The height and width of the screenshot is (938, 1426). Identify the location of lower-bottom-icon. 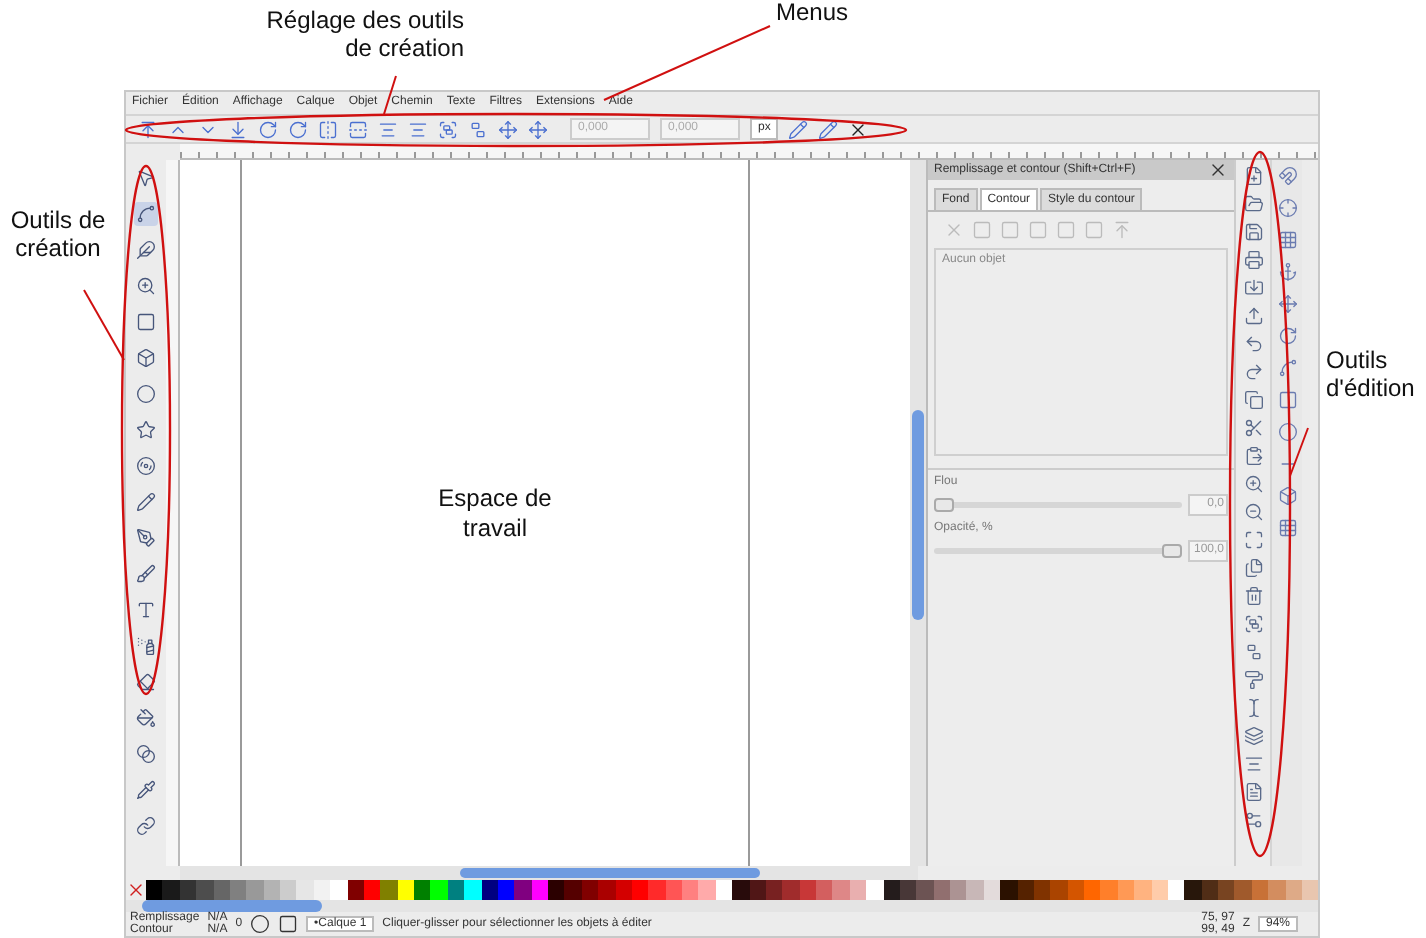
(238, 129).